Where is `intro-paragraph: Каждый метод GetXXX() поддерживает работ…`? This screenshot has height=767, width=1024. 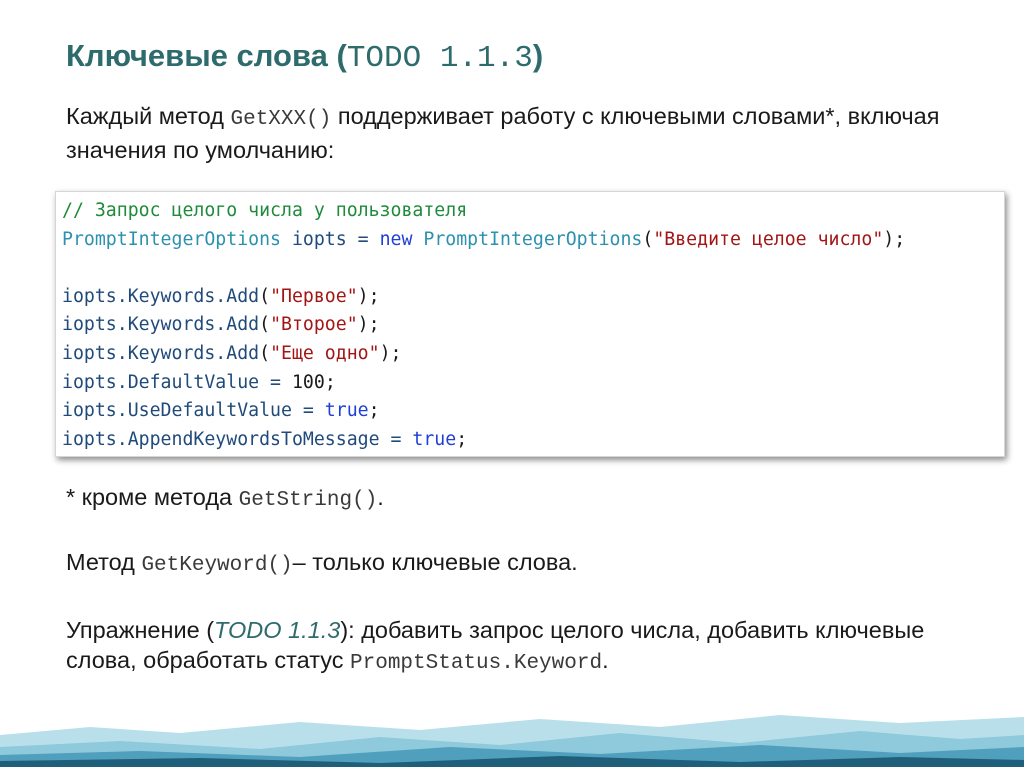
intro-paragraph: Каждый метод GetXXX() поддерживает работ… is located at coordinates (516, 133).